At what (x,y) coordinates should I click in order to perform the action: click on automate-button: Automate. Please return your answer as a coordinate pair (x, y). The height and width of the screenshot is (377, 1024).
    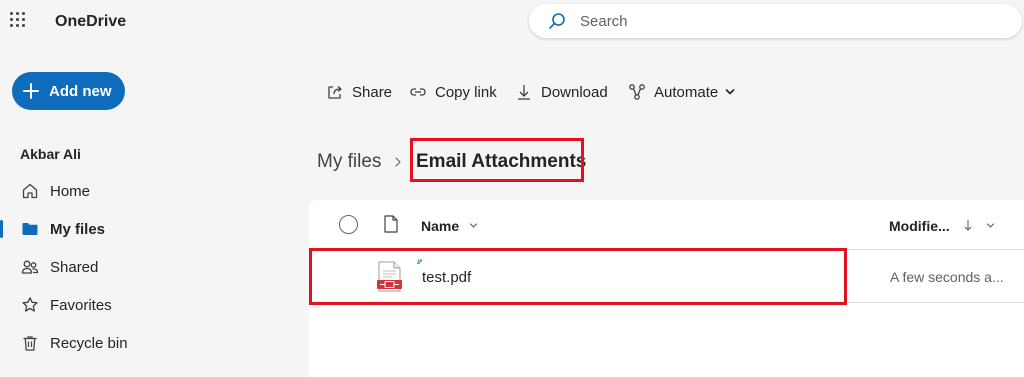
    Looking at the image, I should click on (682, 92).